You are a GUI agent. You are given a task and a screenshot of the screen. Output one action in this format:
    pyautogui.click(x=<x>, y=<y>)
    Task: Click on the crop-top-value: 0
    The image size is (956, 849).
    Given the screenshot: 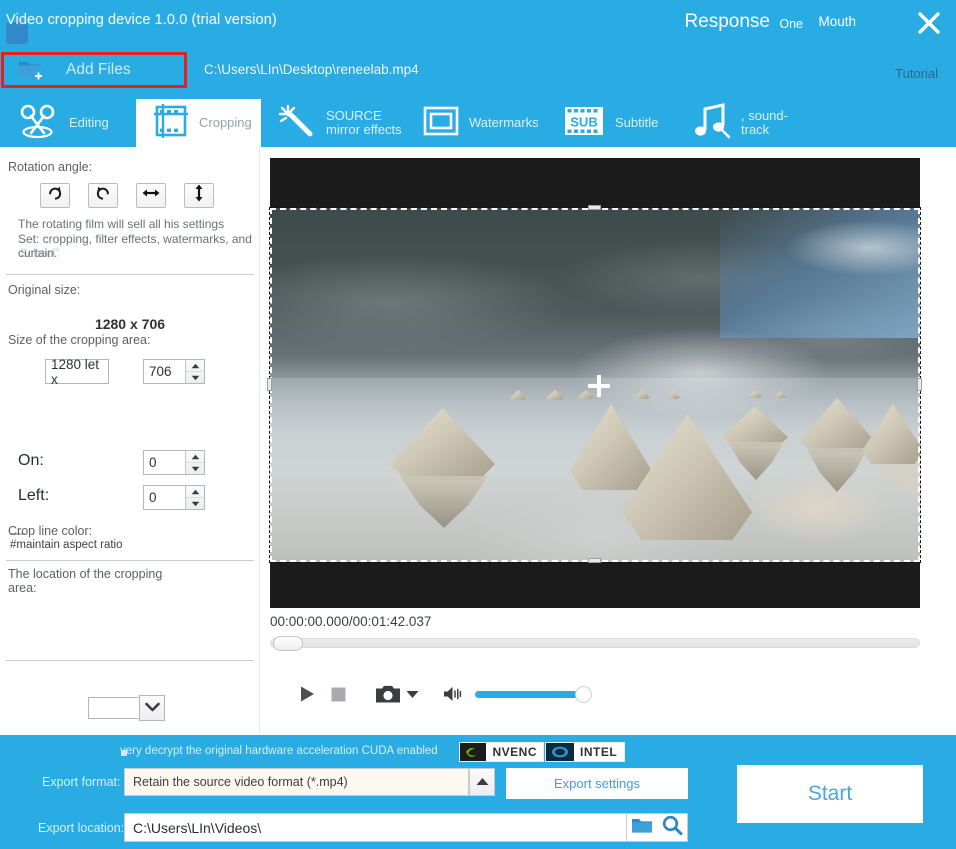 What is the action you would take?
    pyautogui.click(x=153, y=462)
    